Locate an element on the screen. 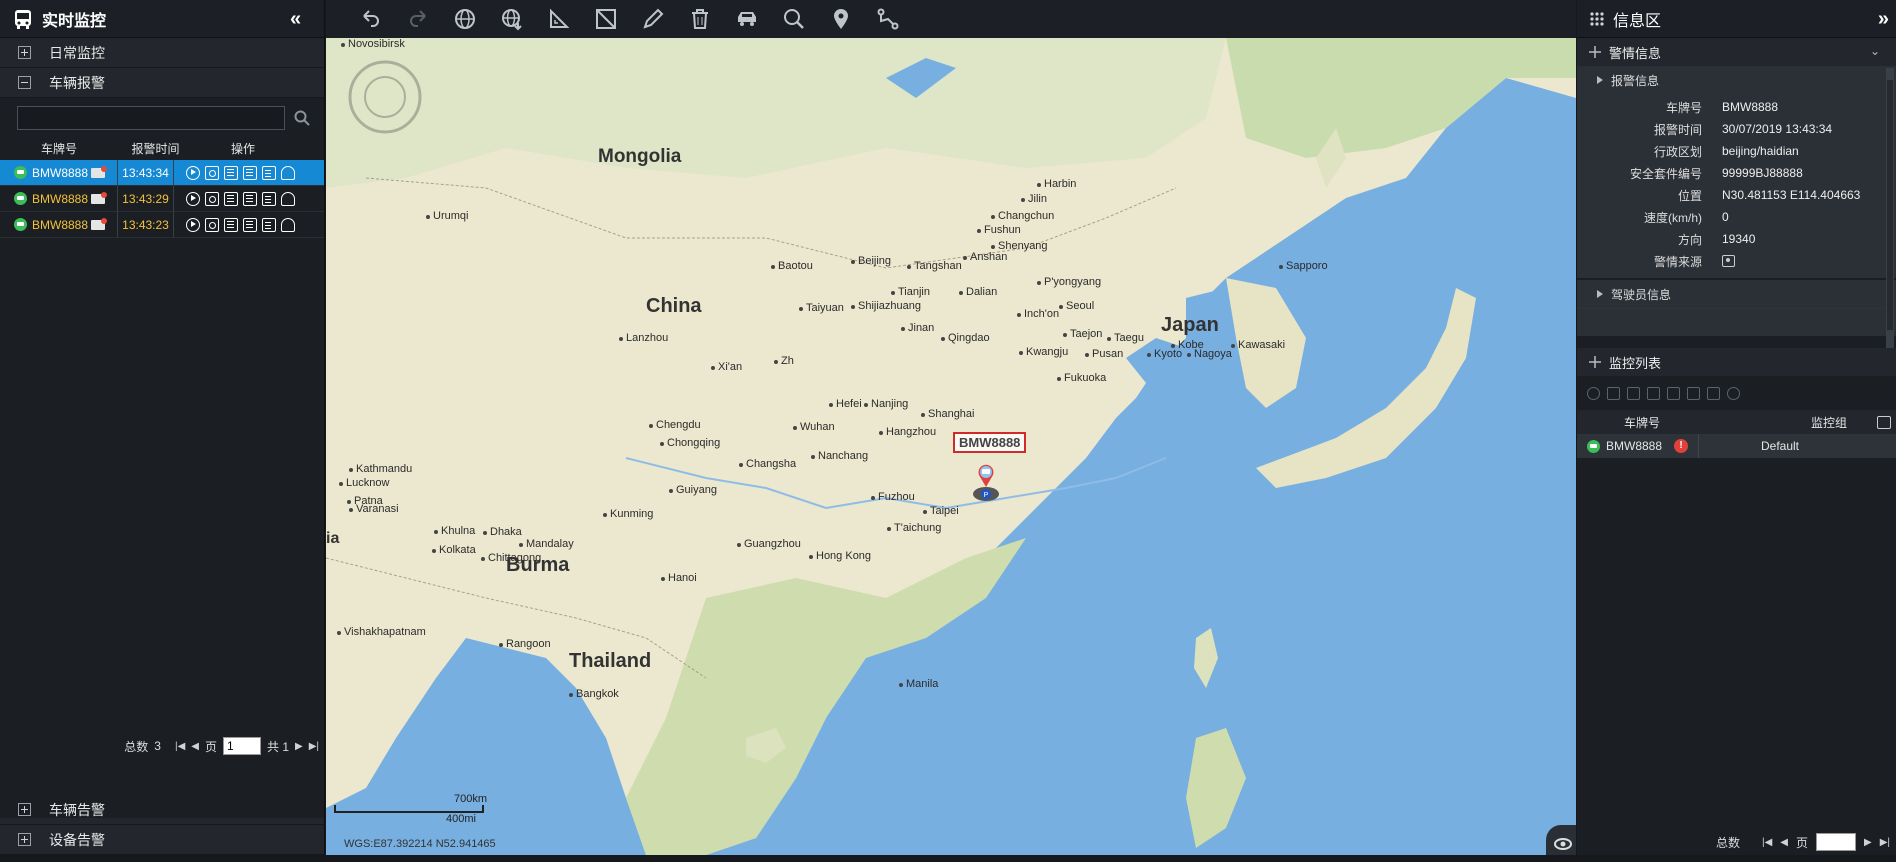  alarm-source-icon is located at coordinates (1728, 261).